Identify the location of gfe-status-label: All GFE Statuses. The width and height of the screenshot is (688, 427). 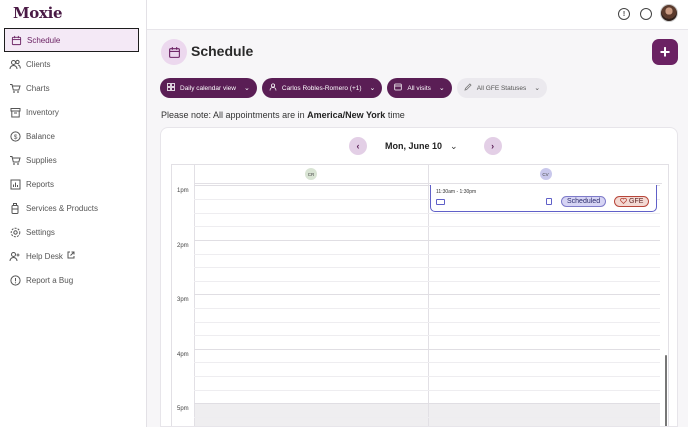
(501, 88).